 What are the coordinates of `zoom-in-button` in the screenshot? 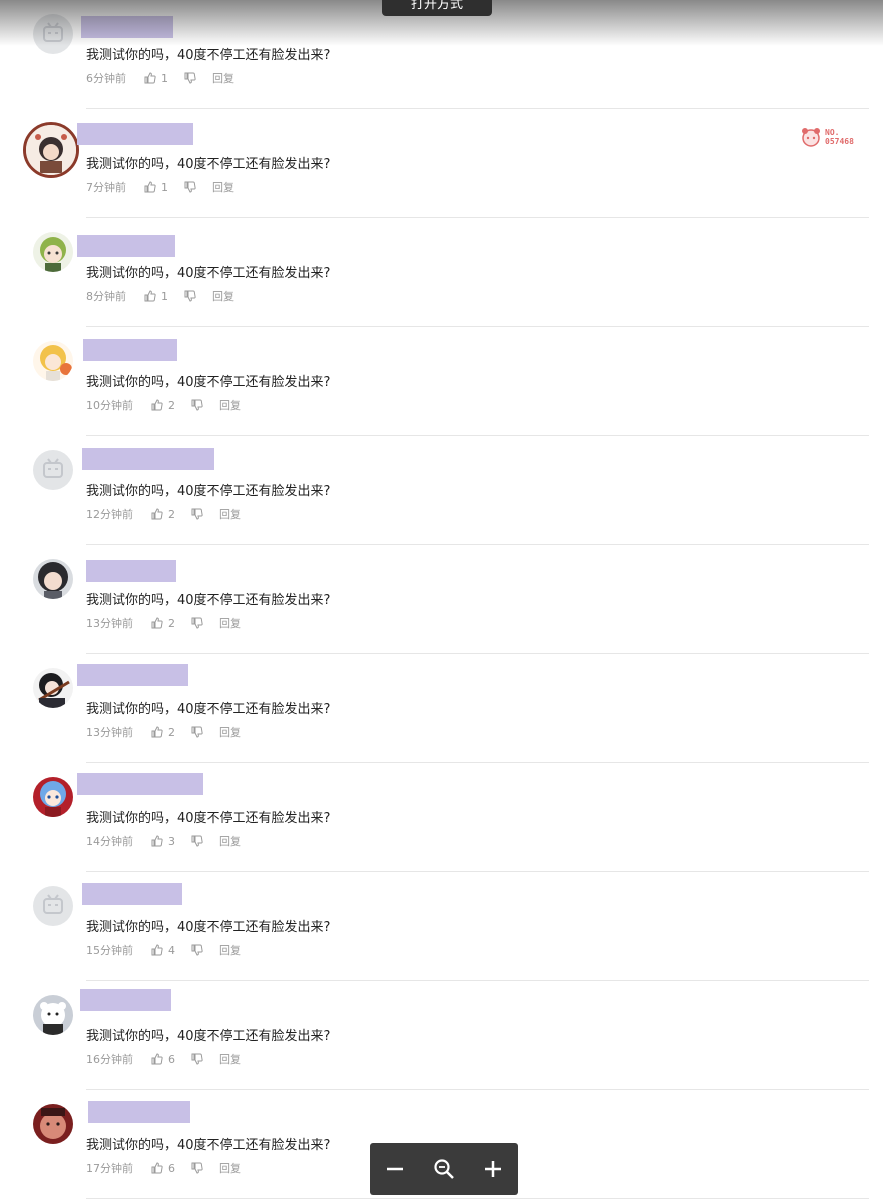 It's located at (493, 1169).